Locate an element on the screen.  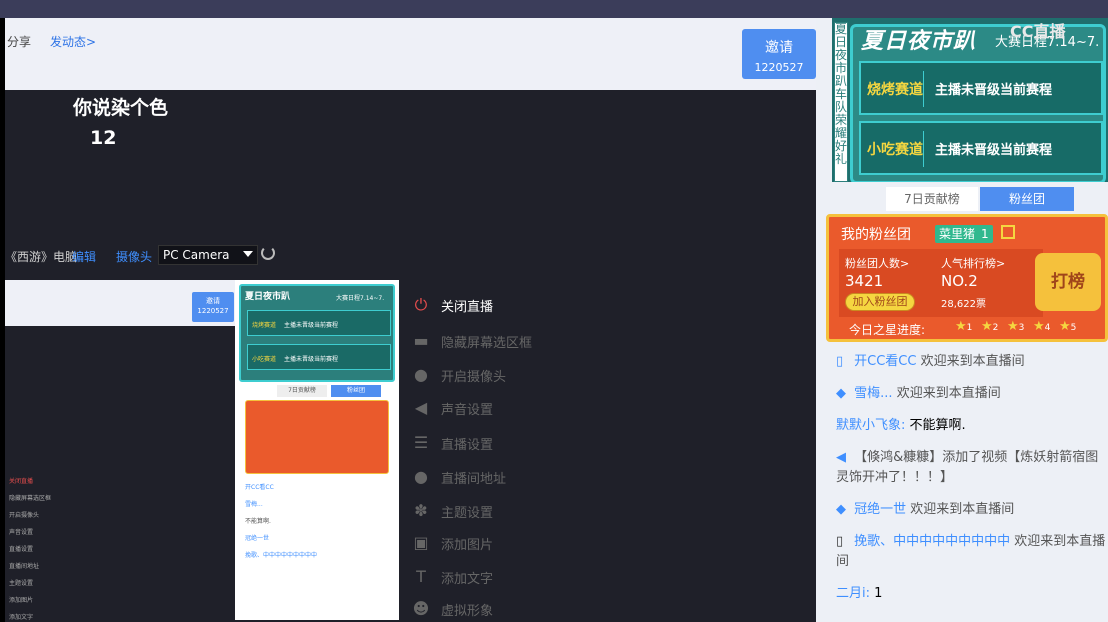
star-icon: ★5 is located at coordinates (1068, 326).